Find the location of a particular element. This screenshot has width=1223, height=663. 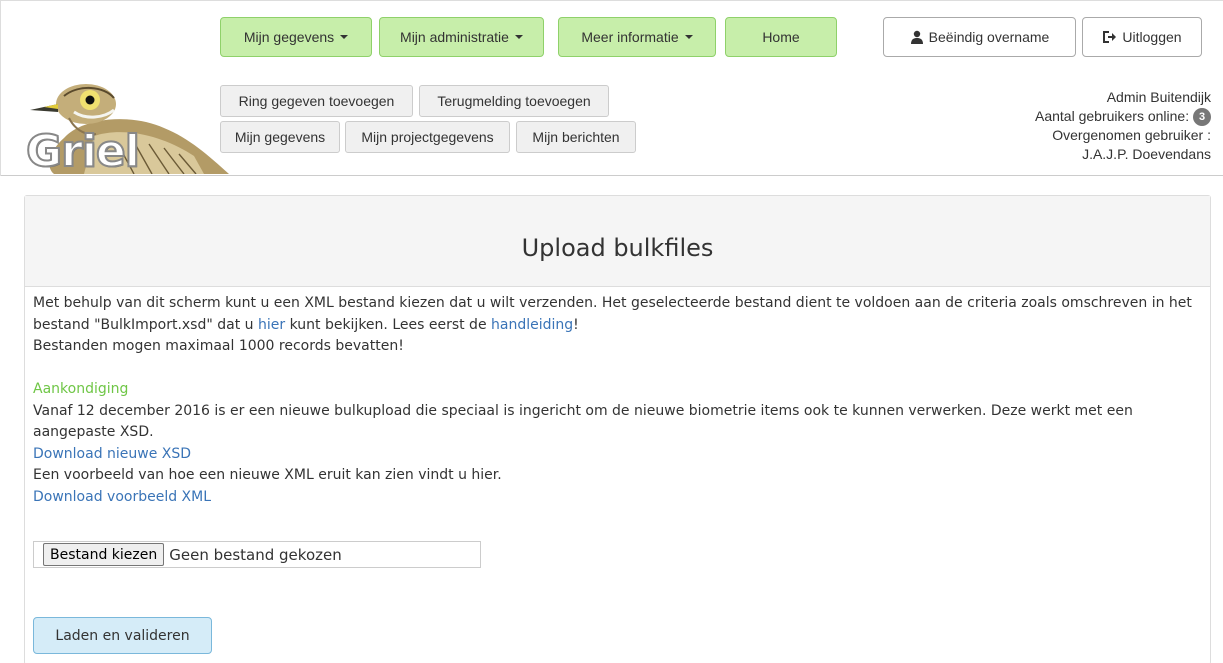

mijn-projectgegevens-label: Mijn projectgegevens is located at coordinates (427, 137).